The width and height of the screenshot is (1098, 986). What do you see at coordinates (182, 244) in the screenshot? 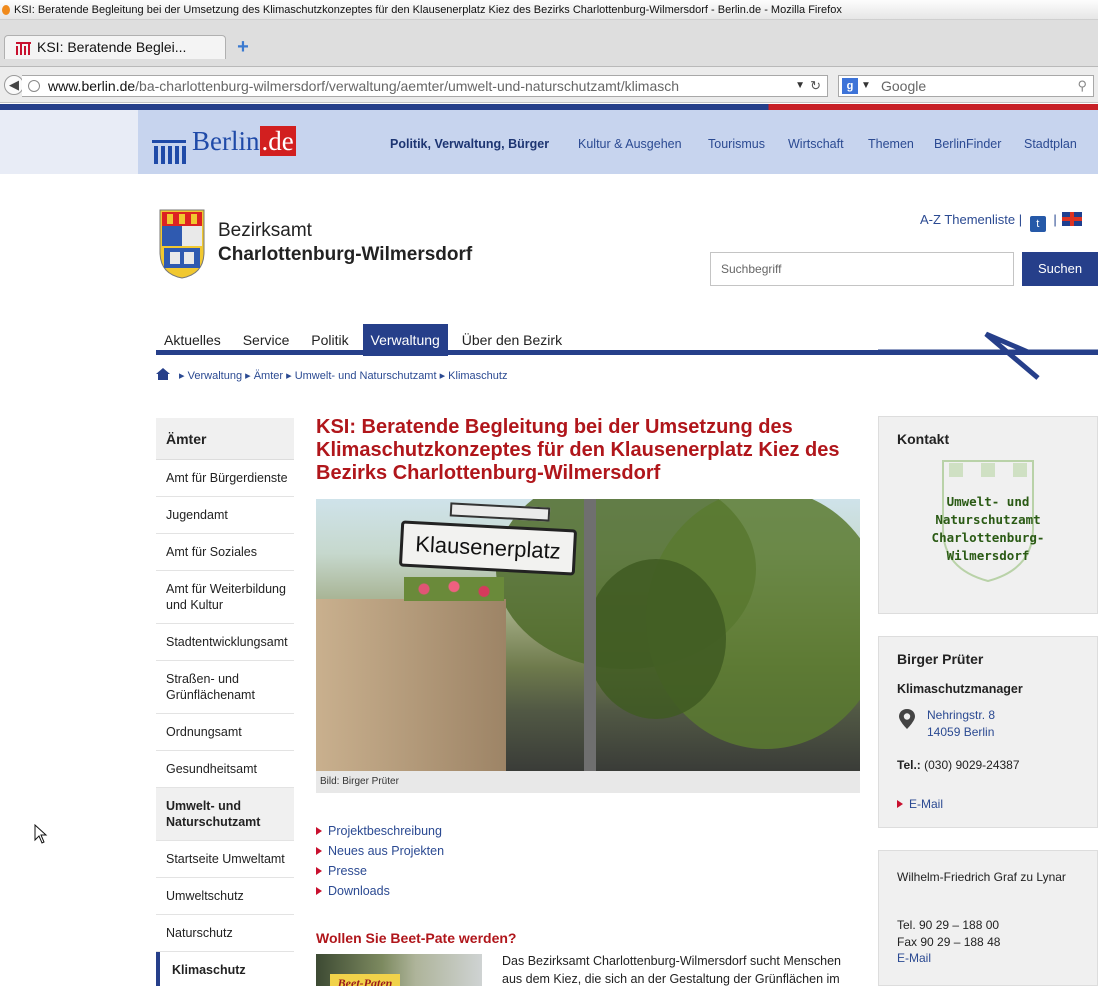
I see `district-crest-icon` at bounding box center [182, 244].